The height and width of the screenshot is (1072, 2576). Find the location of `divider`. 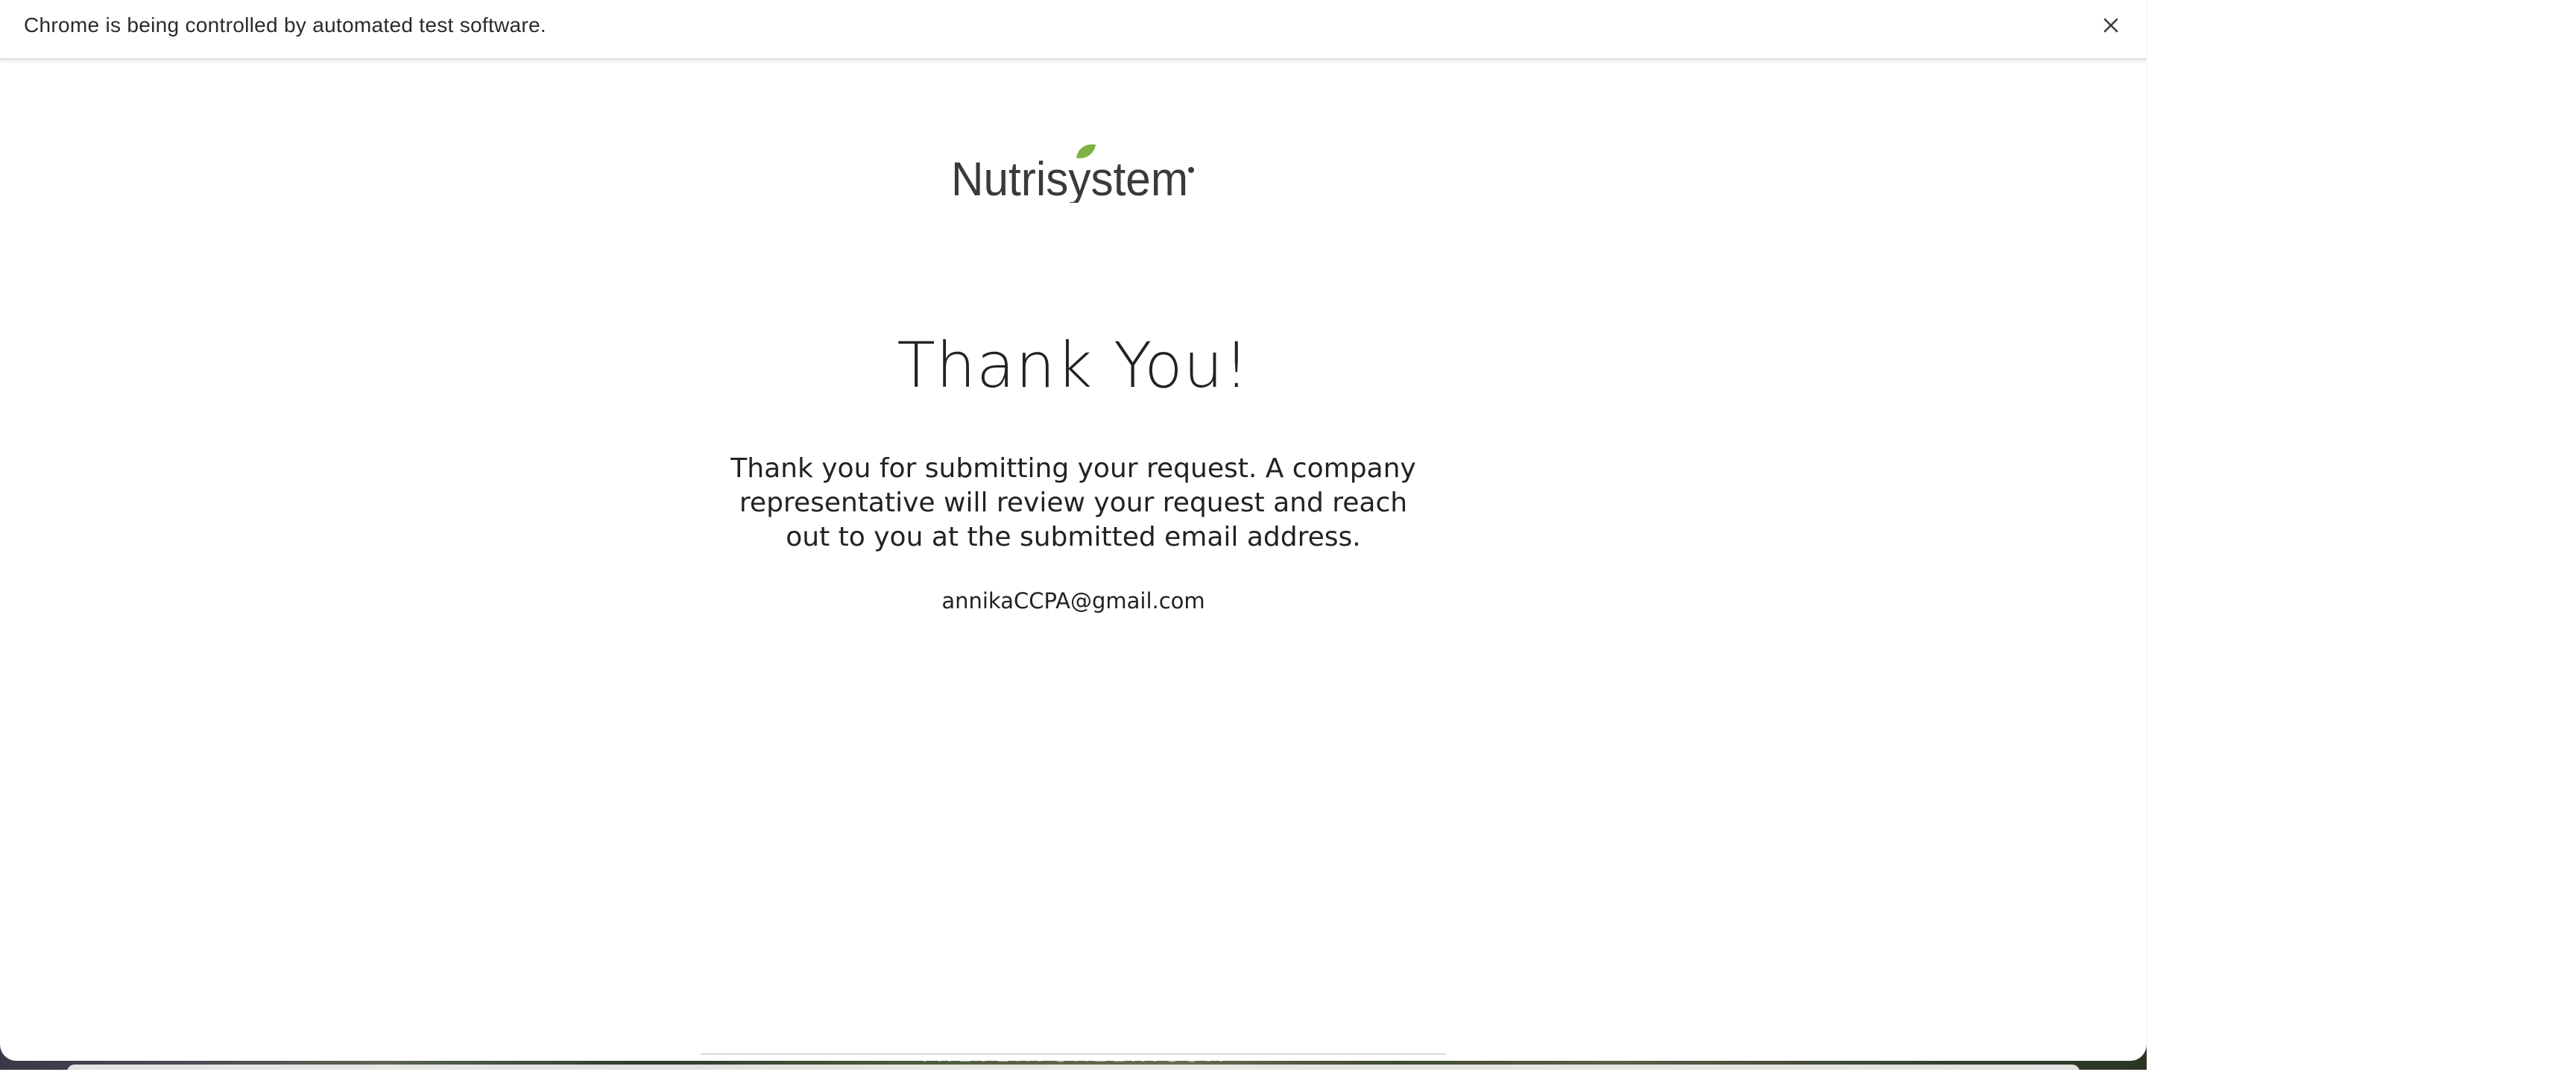

divider is located at coordinates (1073, 1054).